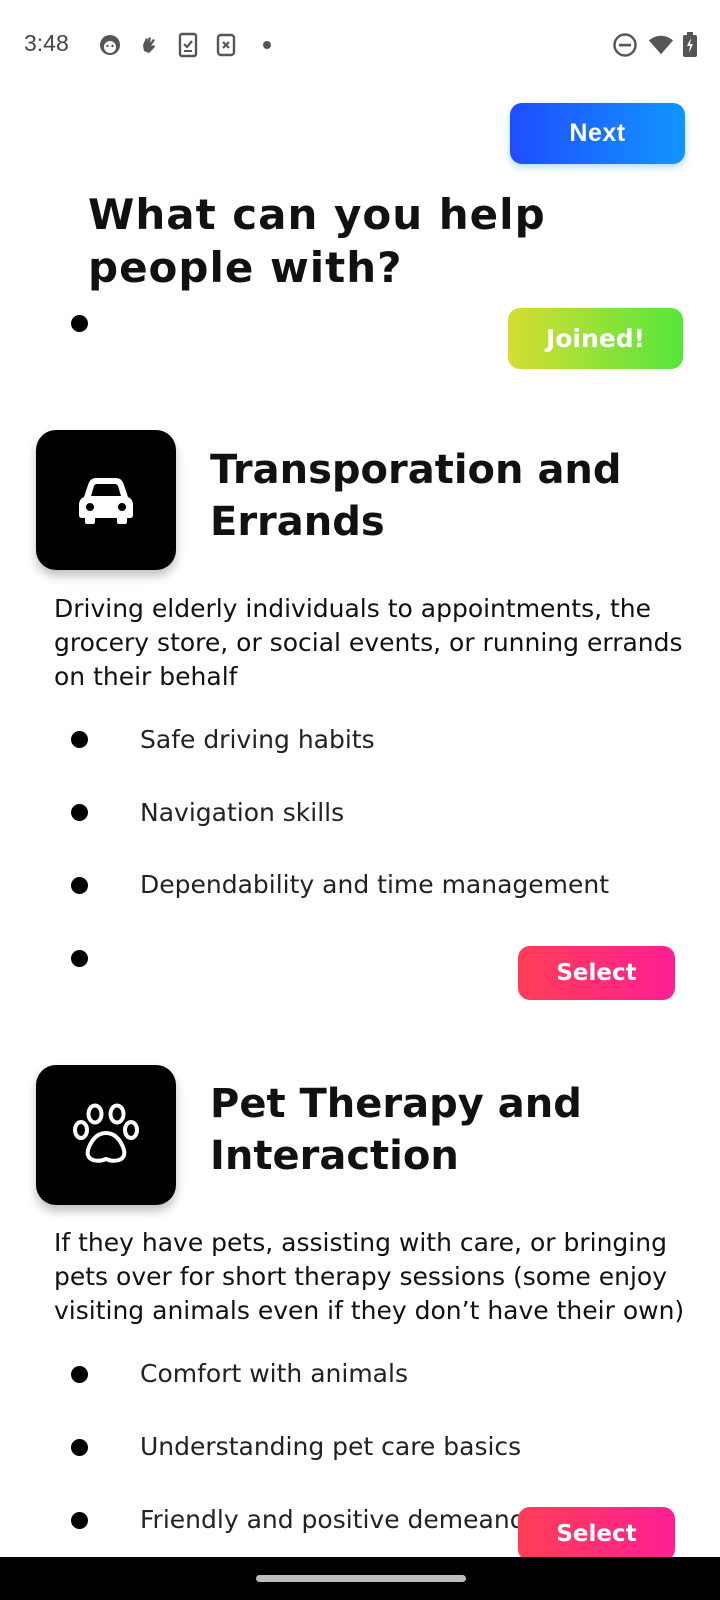 The height and width of the screenshot is (1600, 720). What do you see at coordinates (375, 884) in the screenshot?
I see `skill-item: Dependability and time management` at bounding box center [375, 884].